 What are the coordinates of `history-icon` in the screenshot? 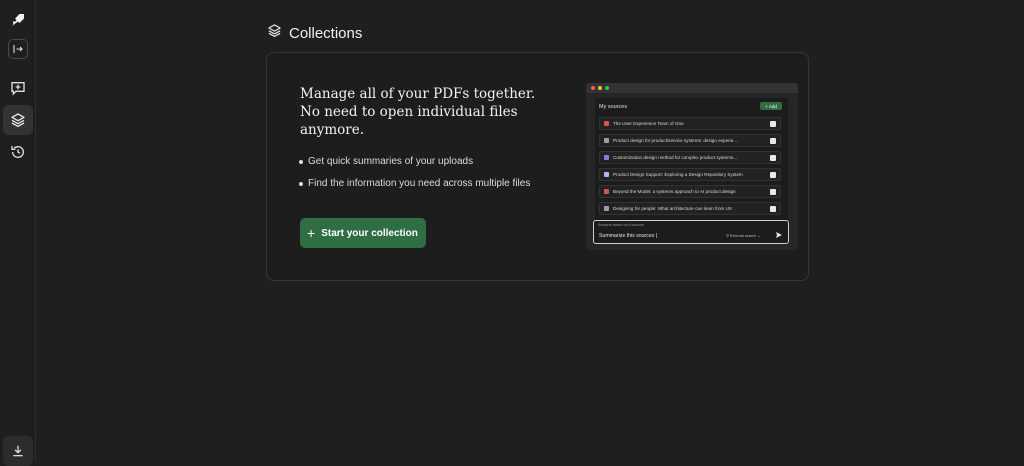 It's located at (18, 152).